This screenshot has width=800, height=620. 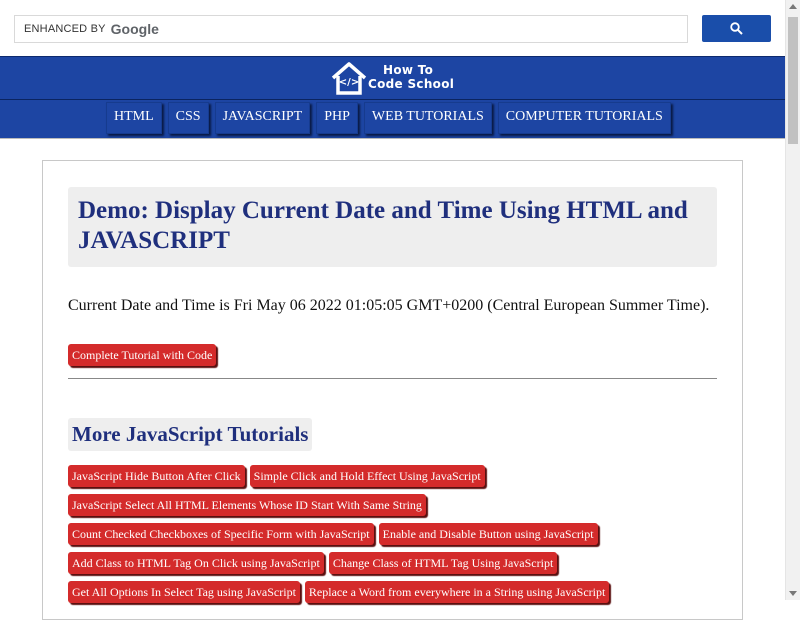 I want to click on more-tutorials-heading: More JavaScript Tutorials, so click(x=190, y=434).